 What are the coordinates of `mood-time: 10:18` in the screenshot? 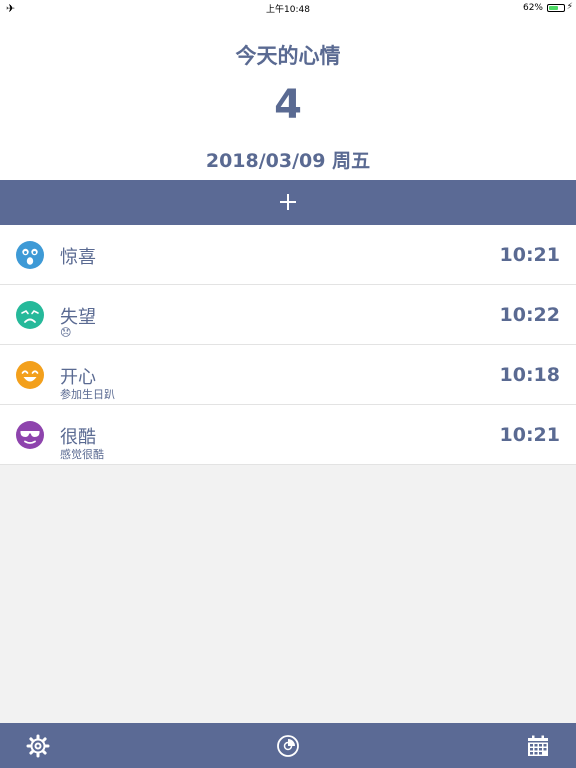 It's located at (529, 375).